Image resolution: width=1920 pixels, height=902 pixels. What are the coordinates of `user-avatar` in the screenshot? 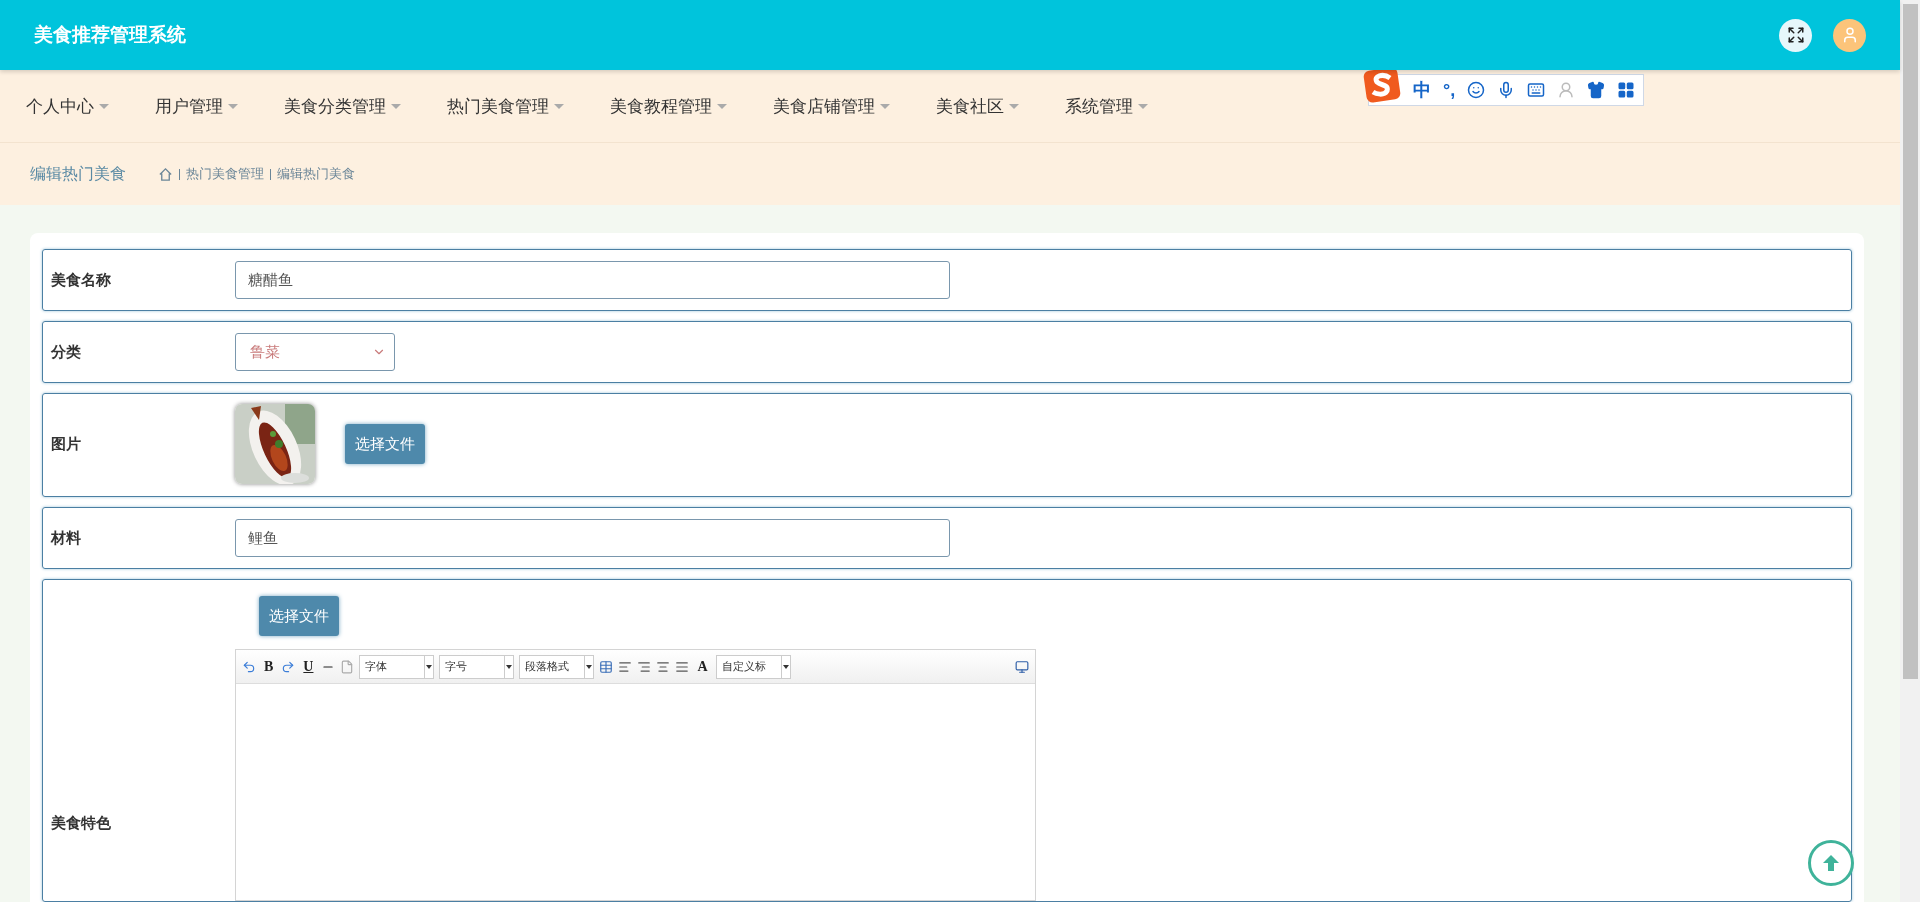 It's located at (1849, 35).